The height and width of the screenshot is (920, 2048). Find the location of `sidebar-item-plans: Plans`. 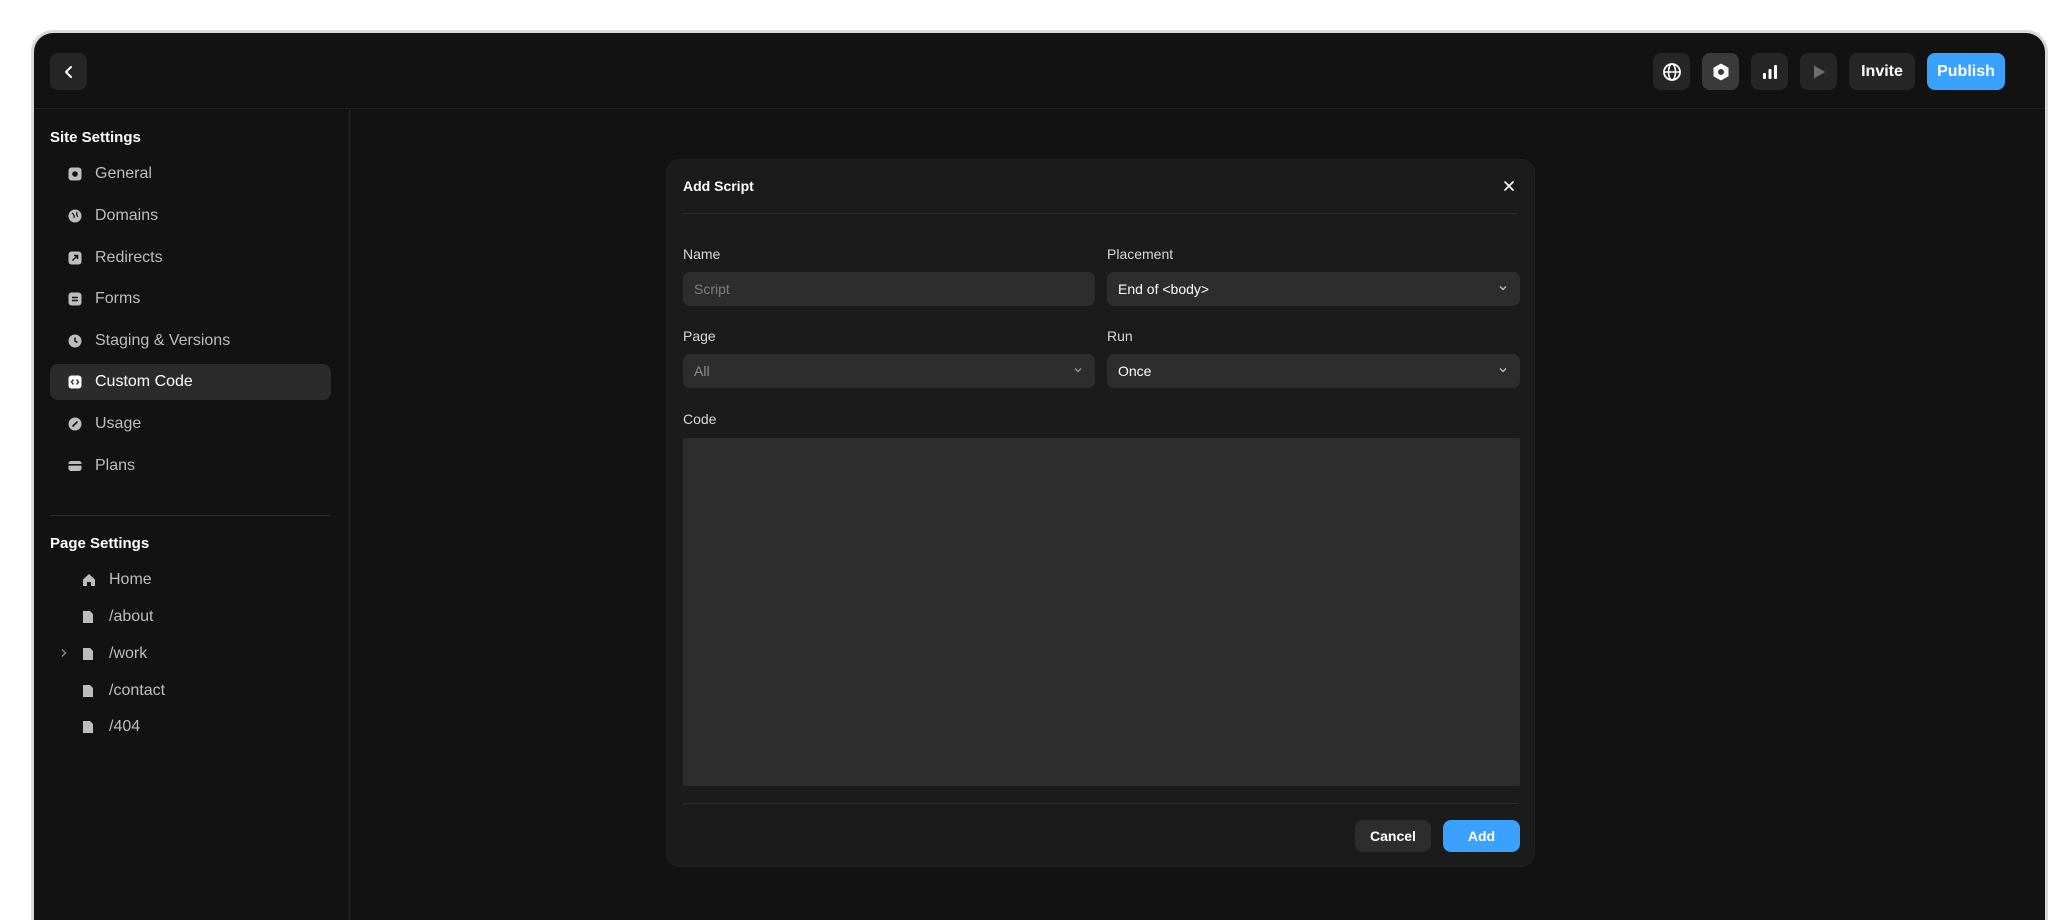

sidebar-item-plans: Plans is located at coordinates (190, 466).